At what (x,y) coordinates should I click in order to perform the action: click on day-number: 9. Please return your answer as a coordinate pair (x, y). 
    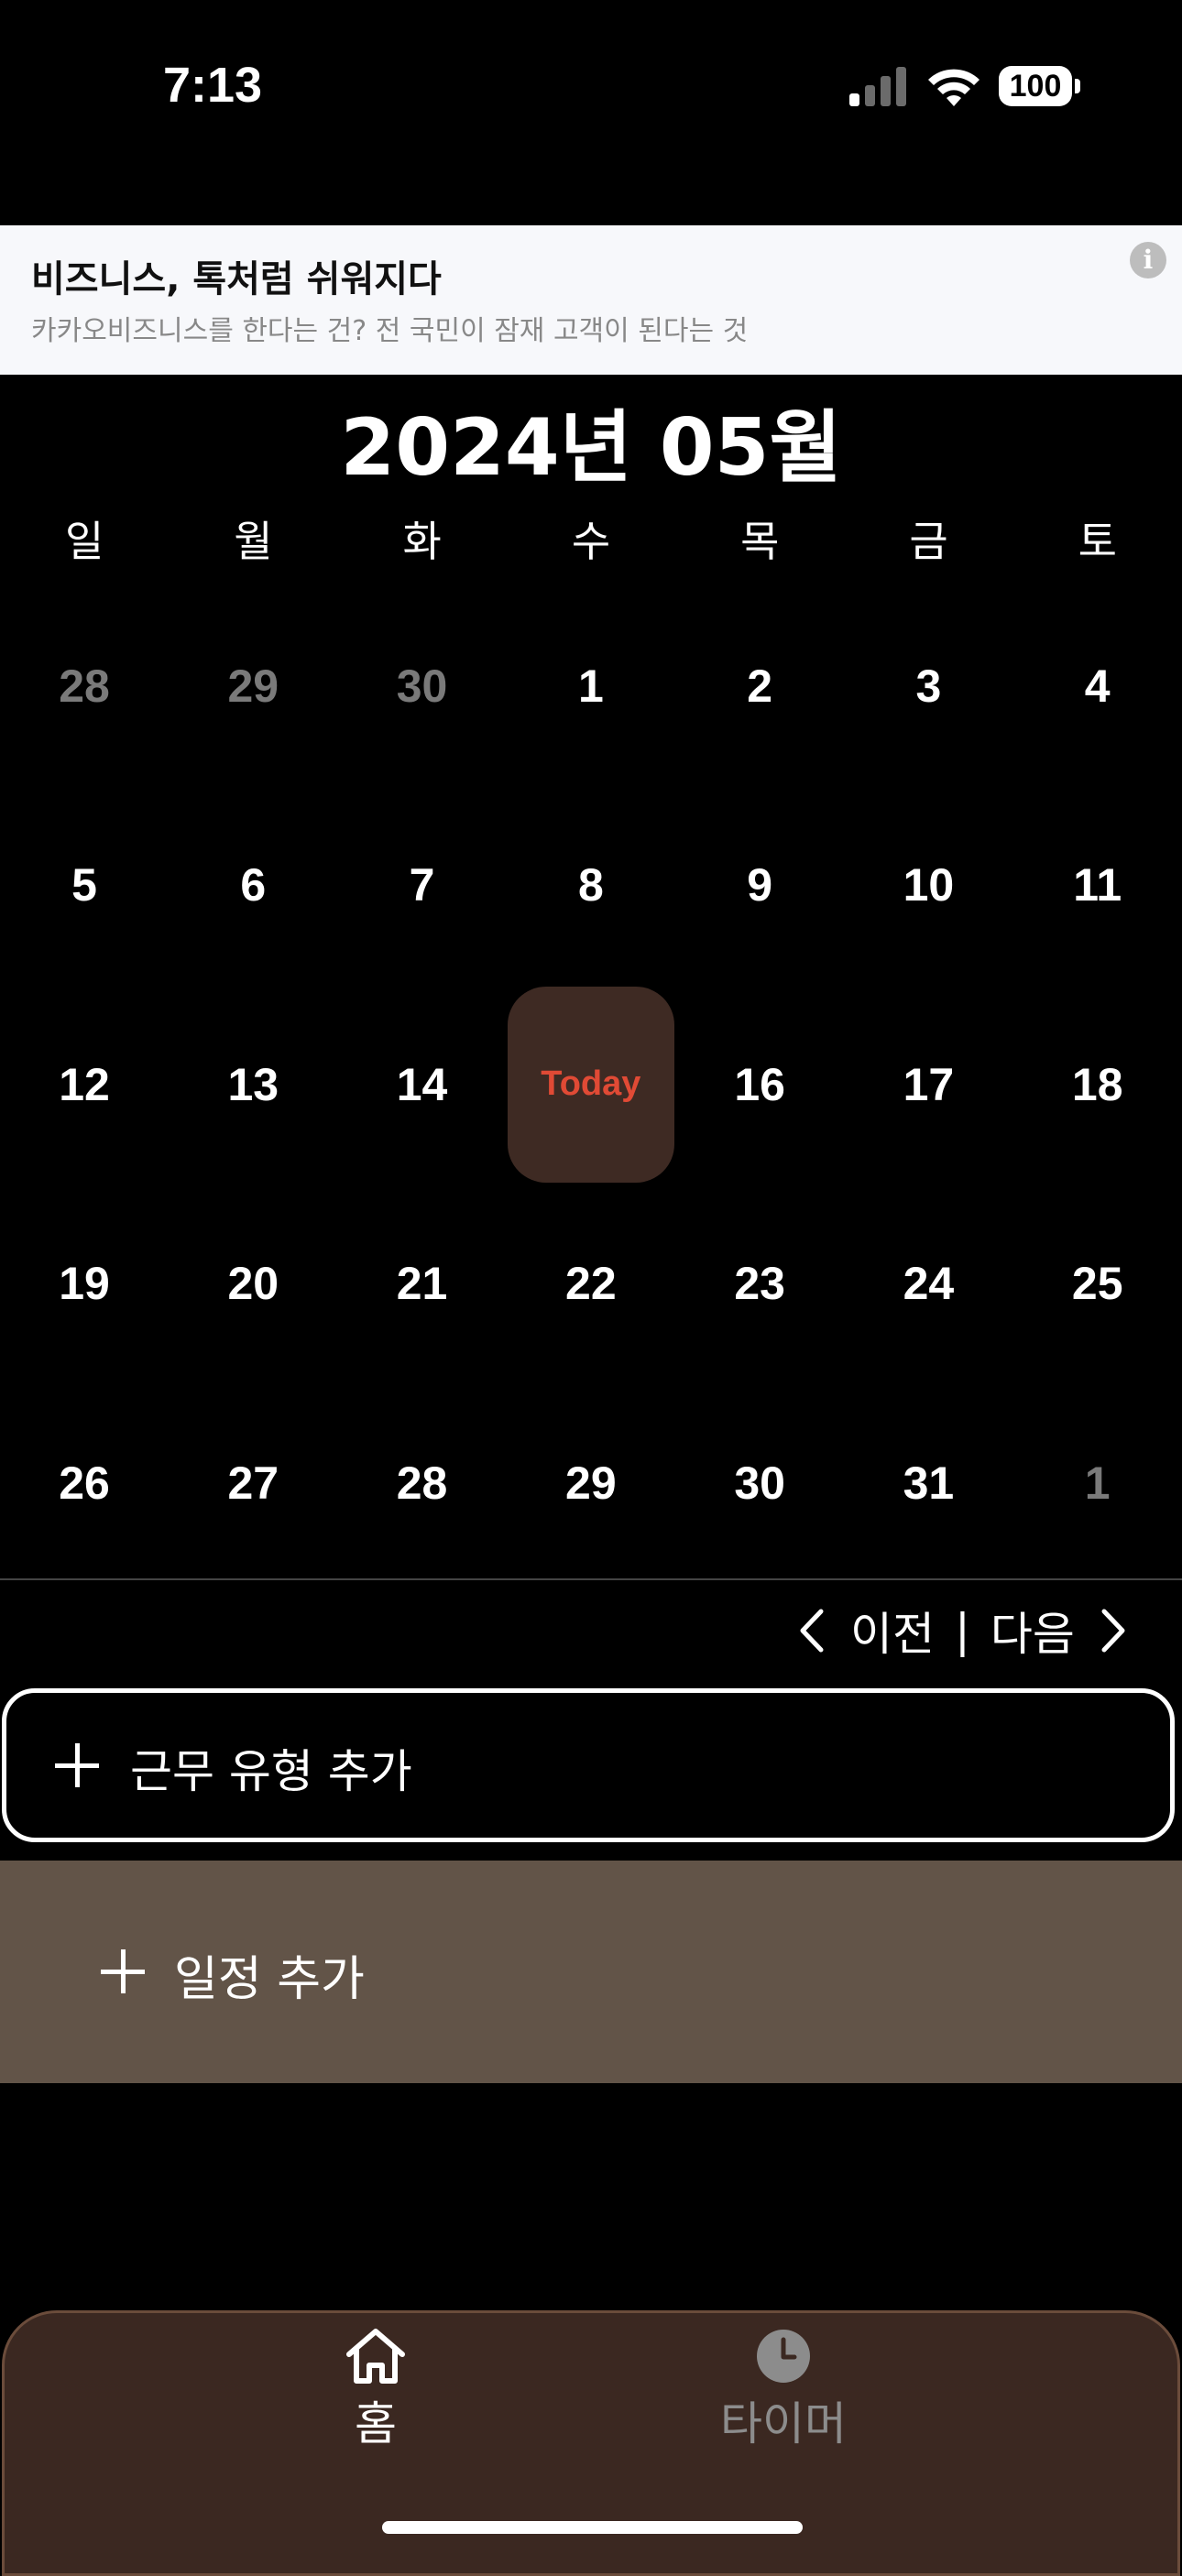
    Looking at the image, I should click on (760, 885).